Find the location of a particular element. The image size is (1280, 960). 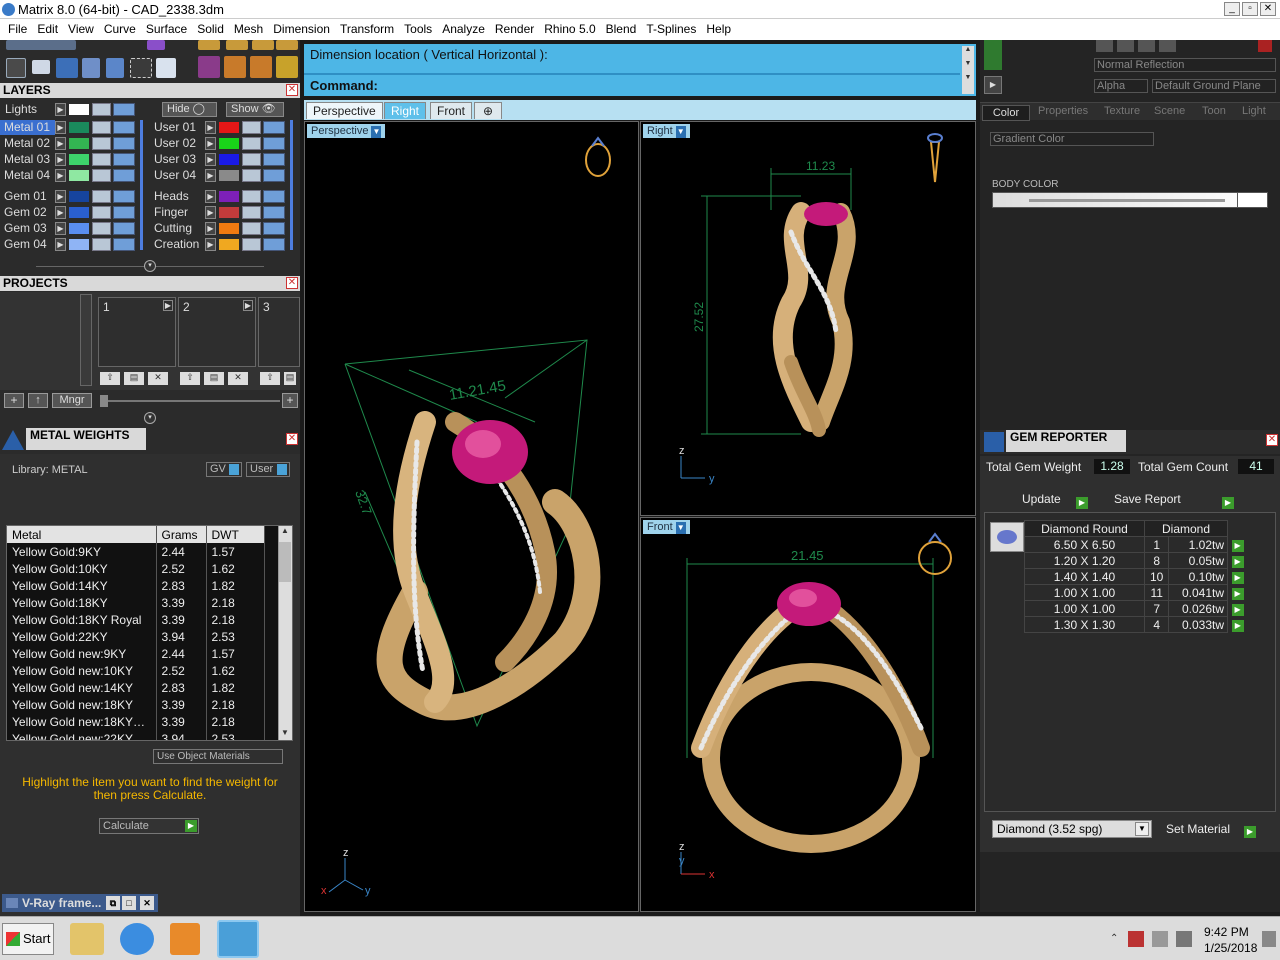

layer-row: Heads ▶ is located at coordinates (222, 196).